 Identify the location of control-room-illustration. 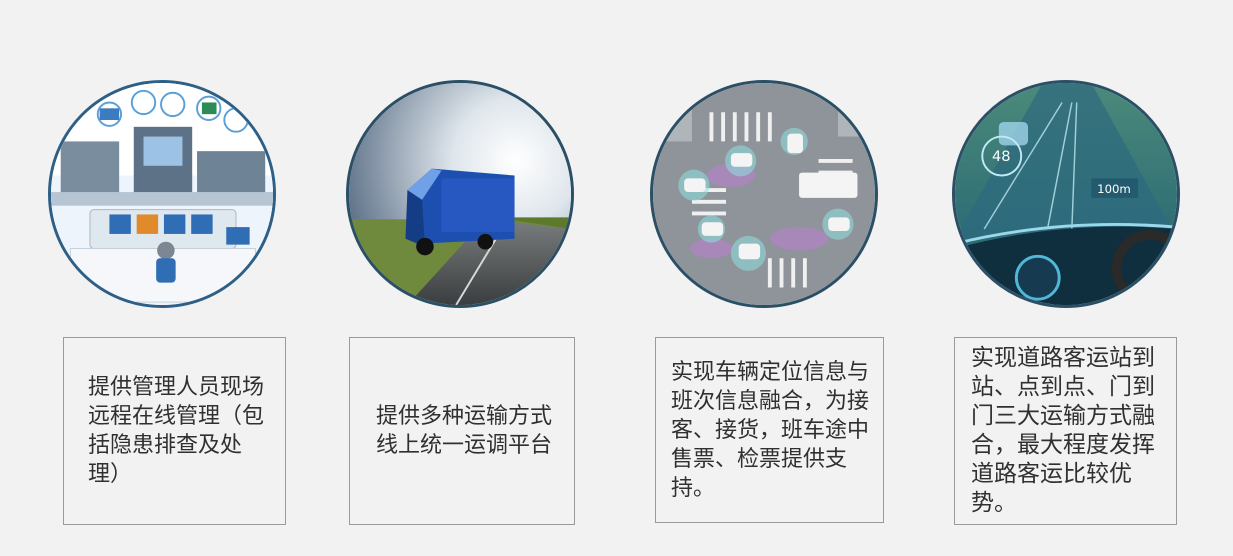
(162, 194).